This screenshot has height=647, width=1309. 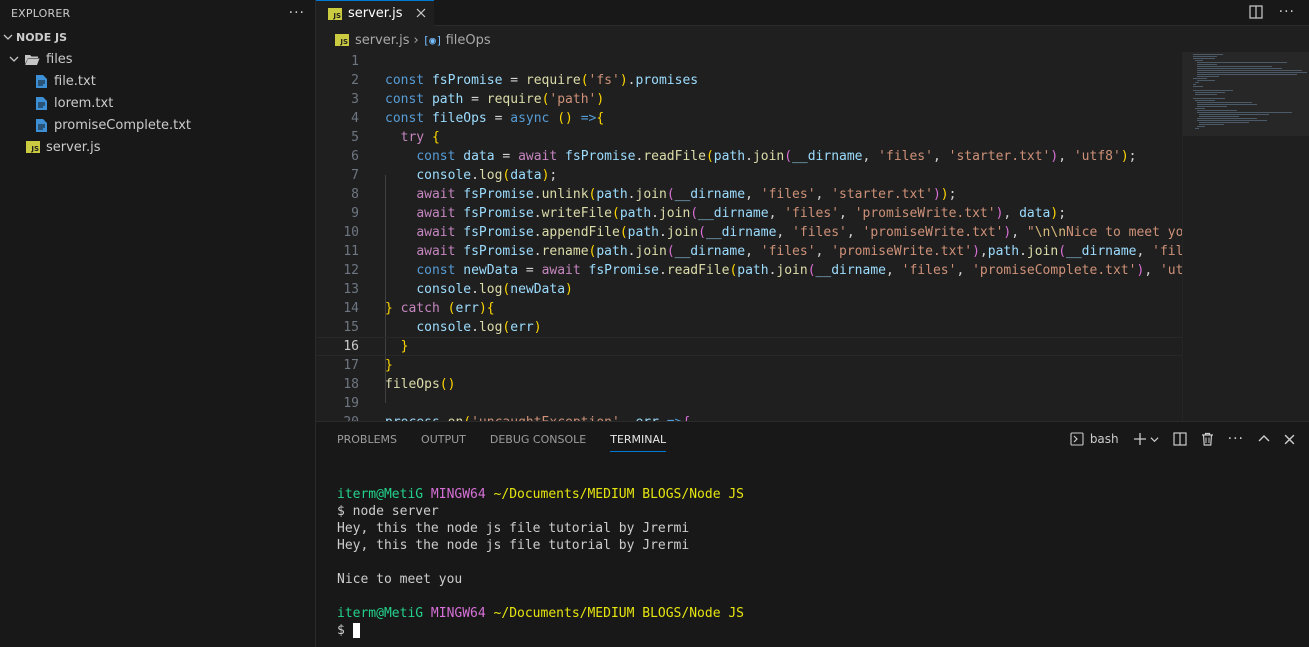 What do you see at coordinates (495, 99) in the screenshot?
I see `code-text: const path = require('path')` at bounding box center [495, 99].